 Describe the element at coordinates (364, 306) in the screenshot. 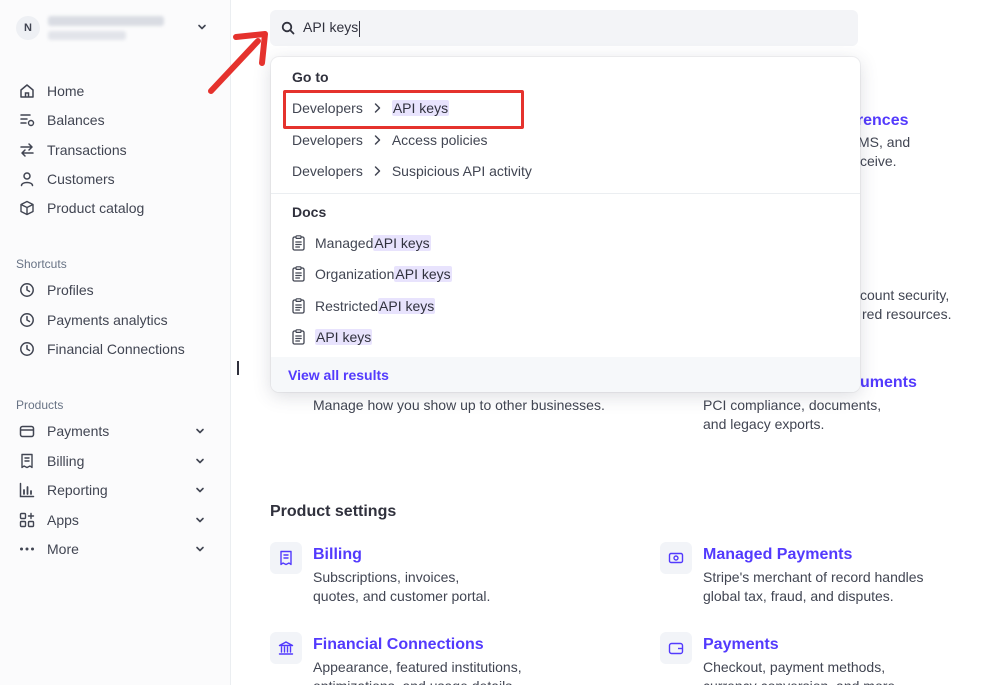

I see `docs-result-restricted-api-keys: Restricted API keys` at that location.